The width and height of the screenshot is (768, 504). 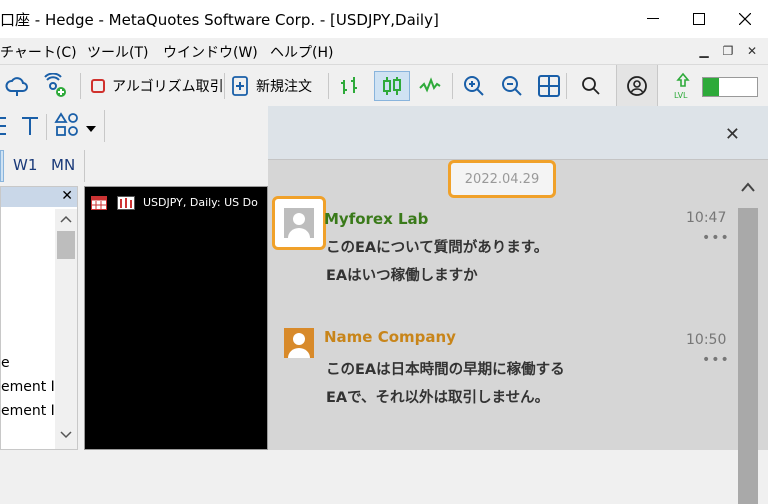 I want to click on bar-chart-icon, so click(x=349, y=85).